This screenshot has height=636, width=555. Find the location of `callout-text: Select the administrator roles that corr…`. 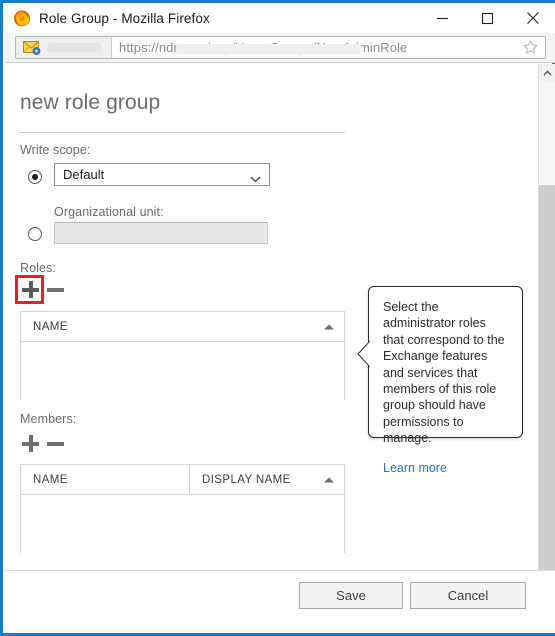

callout-text: Select the administrator roles that corr… is located at coordinates (444, 373).